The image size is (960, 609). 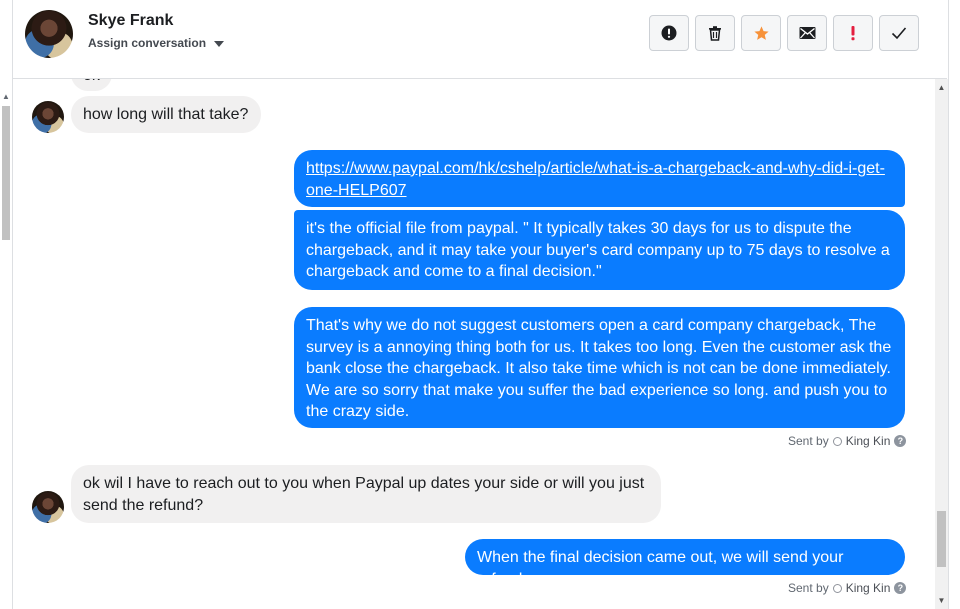 I want to click on assign-conversation-dropdown: Assign conversation, so click(x=156, y=43).